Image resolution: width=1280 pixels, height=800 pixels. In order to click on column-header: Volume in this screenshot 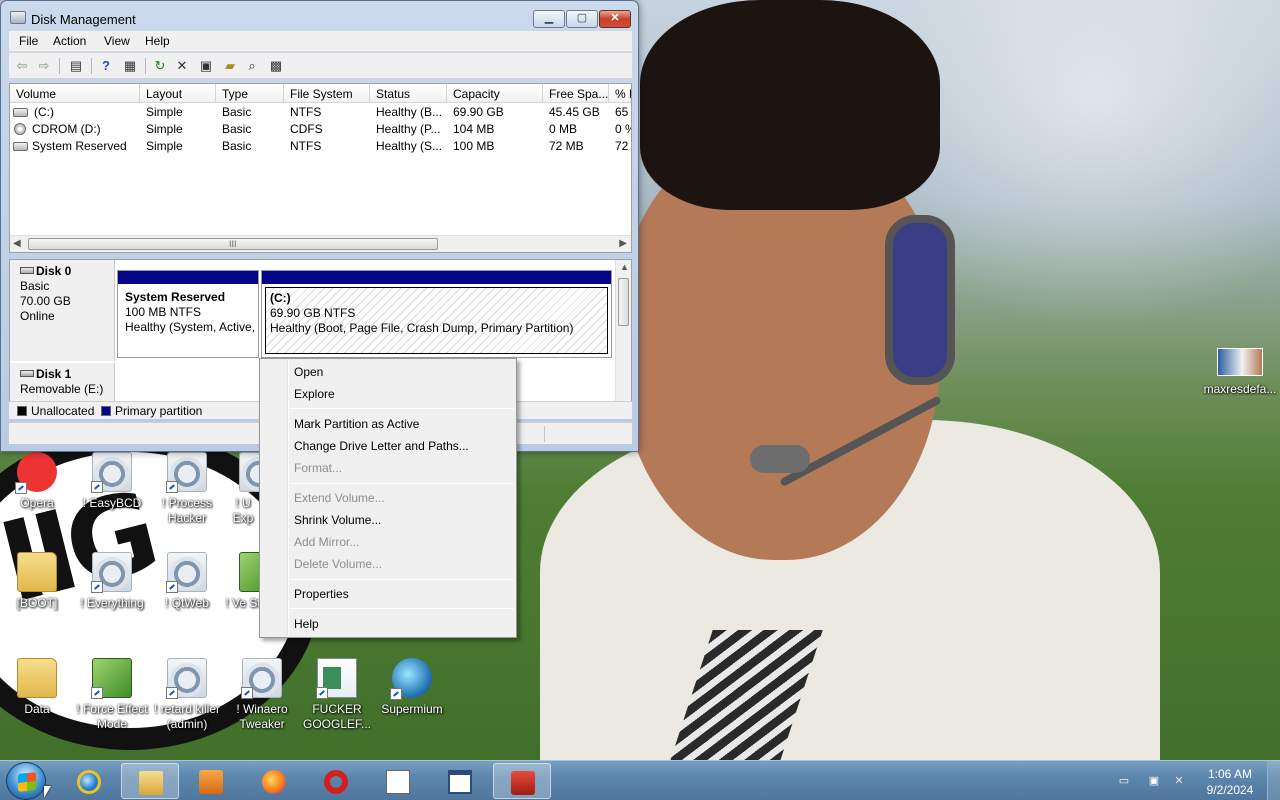, I will do `click(76, 94)`.